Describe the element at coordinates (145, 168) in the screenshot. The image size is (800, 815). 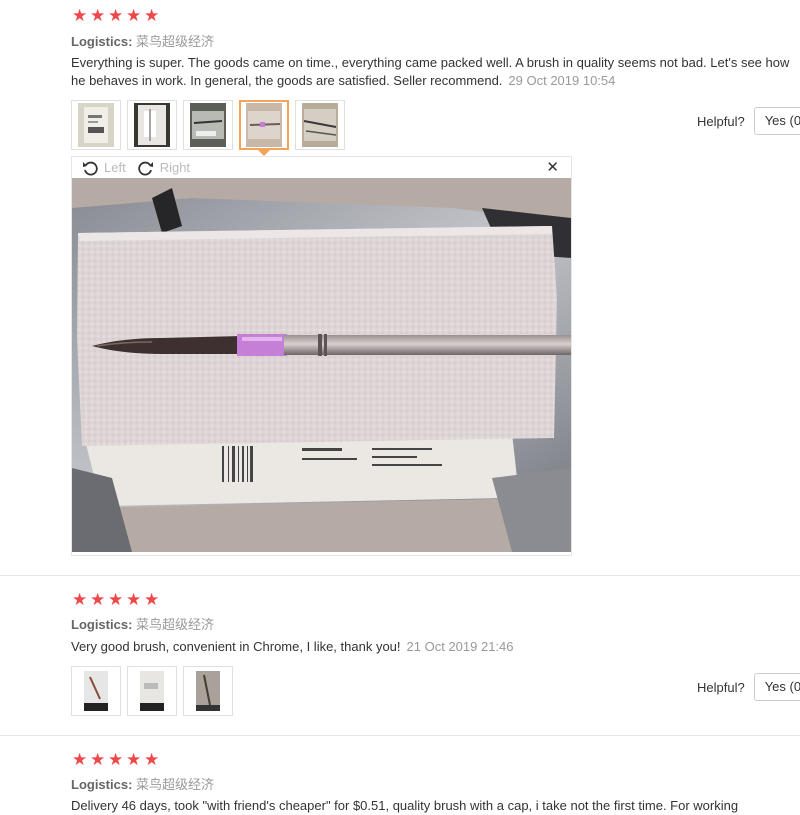
I see `rotate-right-icon` at that location.